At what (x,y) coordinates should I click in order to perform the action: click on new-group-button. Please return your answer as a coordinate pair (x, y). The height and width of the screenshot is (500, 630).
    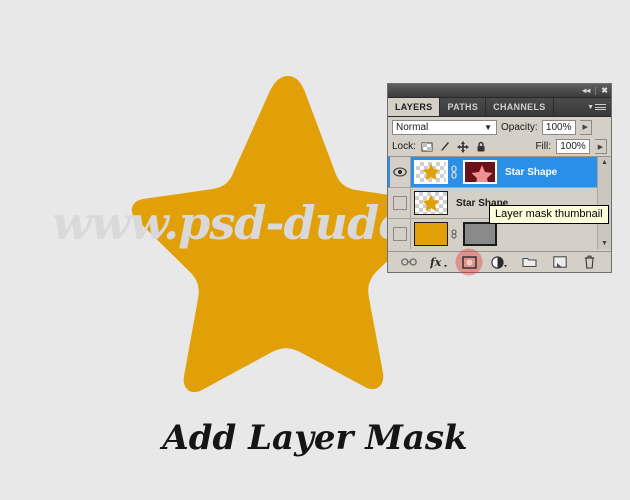
    Looking at the image, I should click on (530, 262).